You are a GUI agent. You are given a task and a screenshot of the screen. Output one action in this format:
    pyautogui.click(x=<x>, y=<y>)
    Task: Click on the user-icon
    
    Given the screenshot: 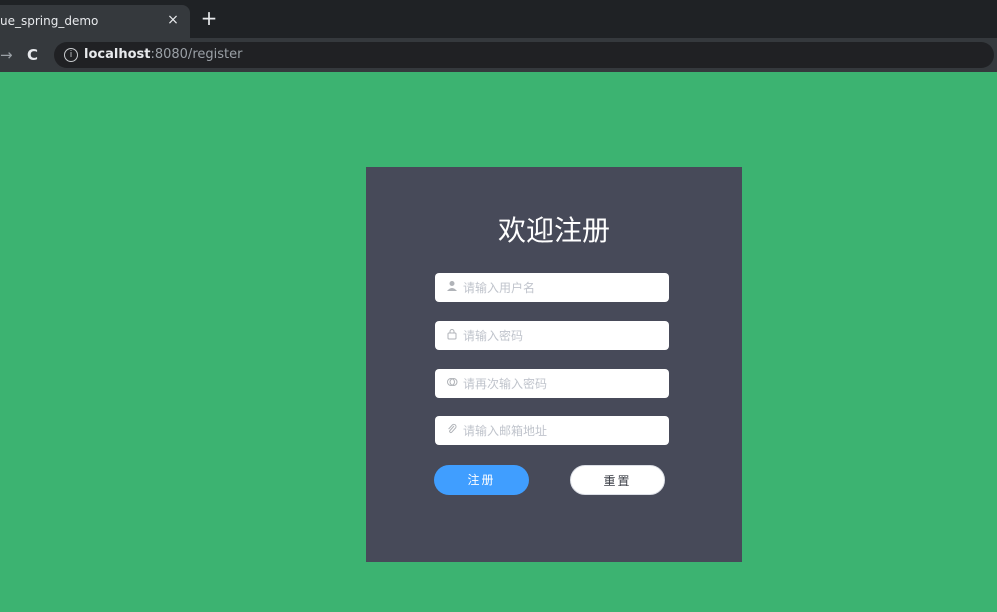 What is the action you would take?
    pyautogui.click(x=452, y=287)
    